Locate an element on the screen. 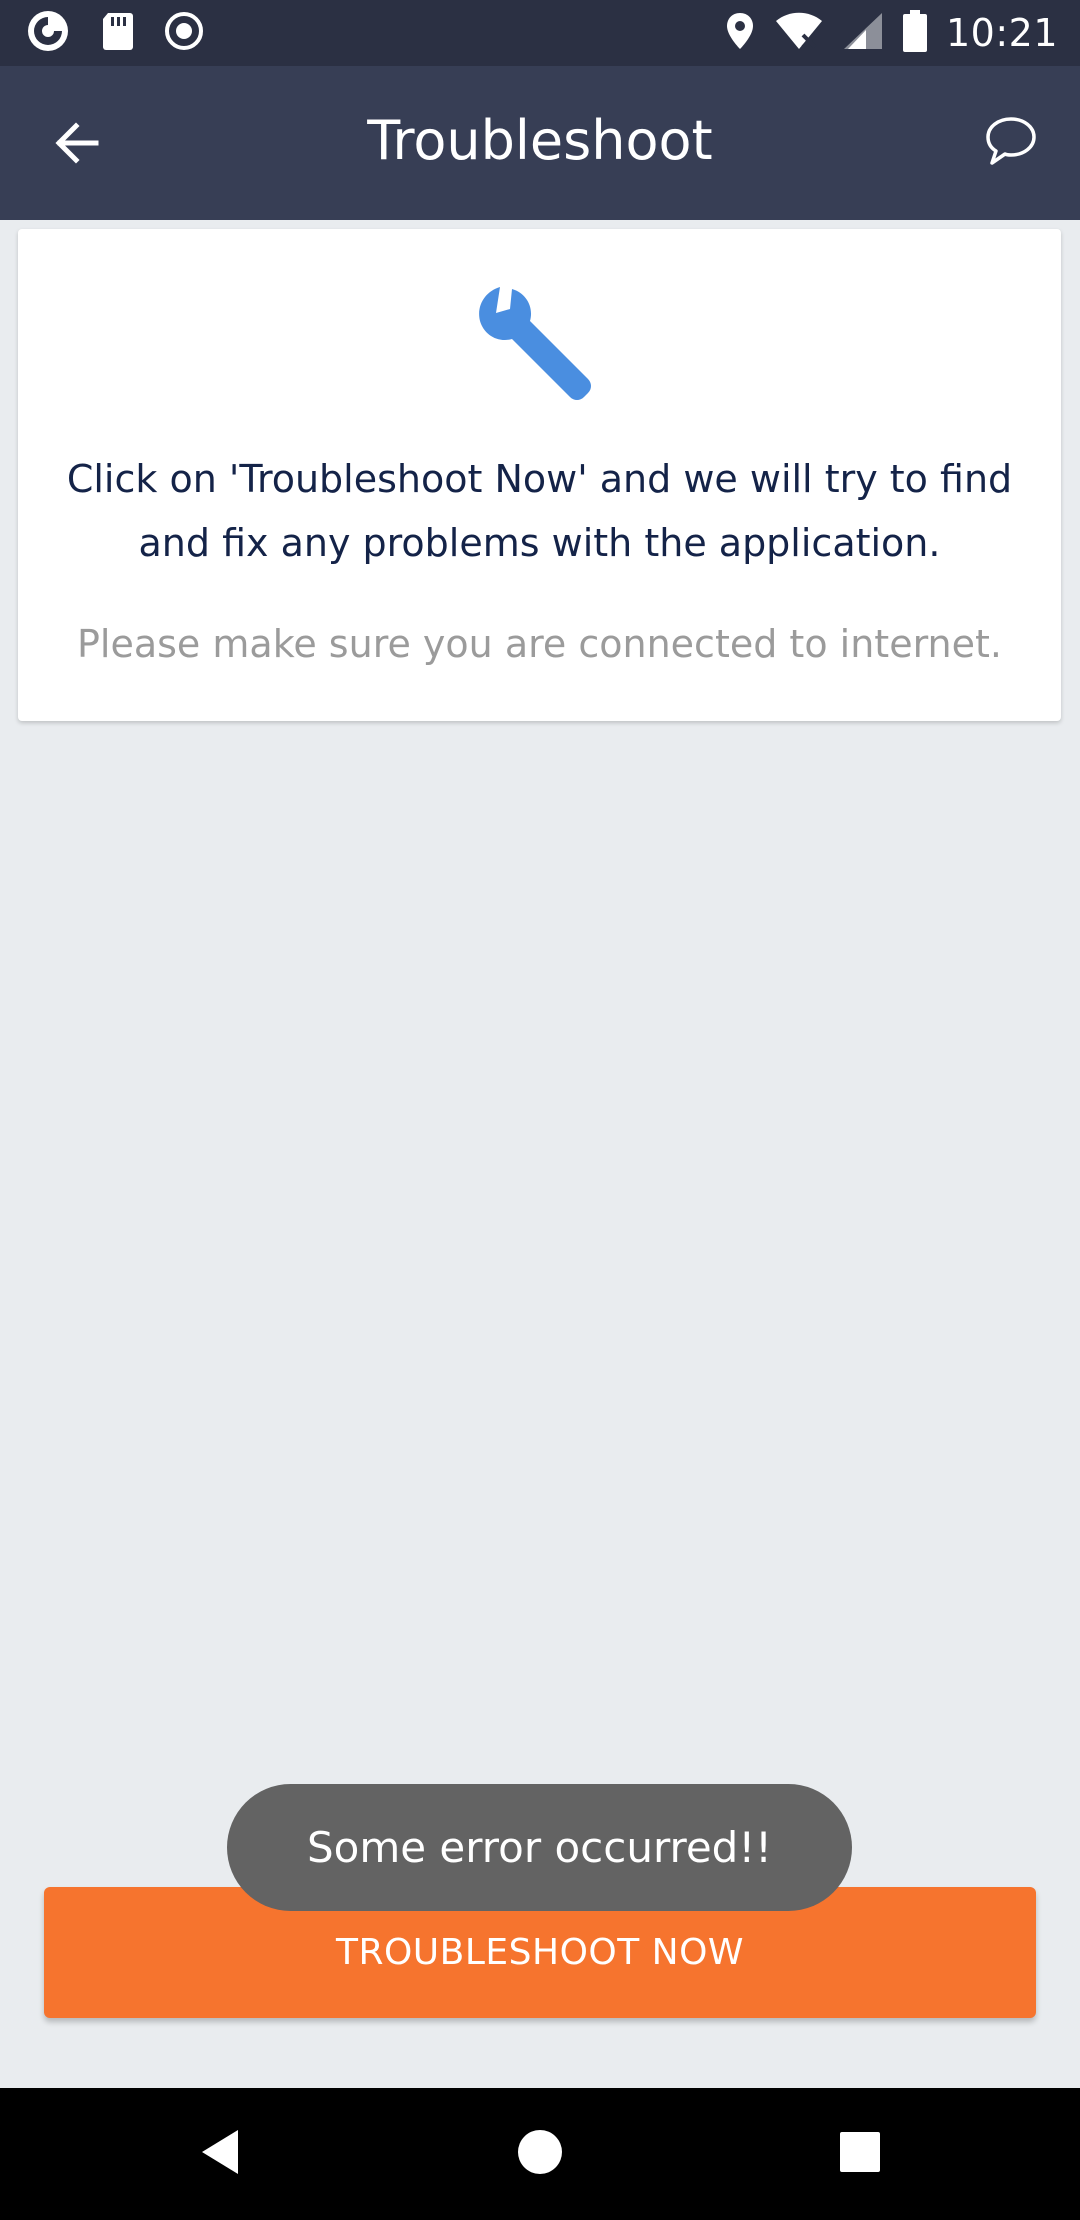  record-icon is located at coordinates (184, 33).